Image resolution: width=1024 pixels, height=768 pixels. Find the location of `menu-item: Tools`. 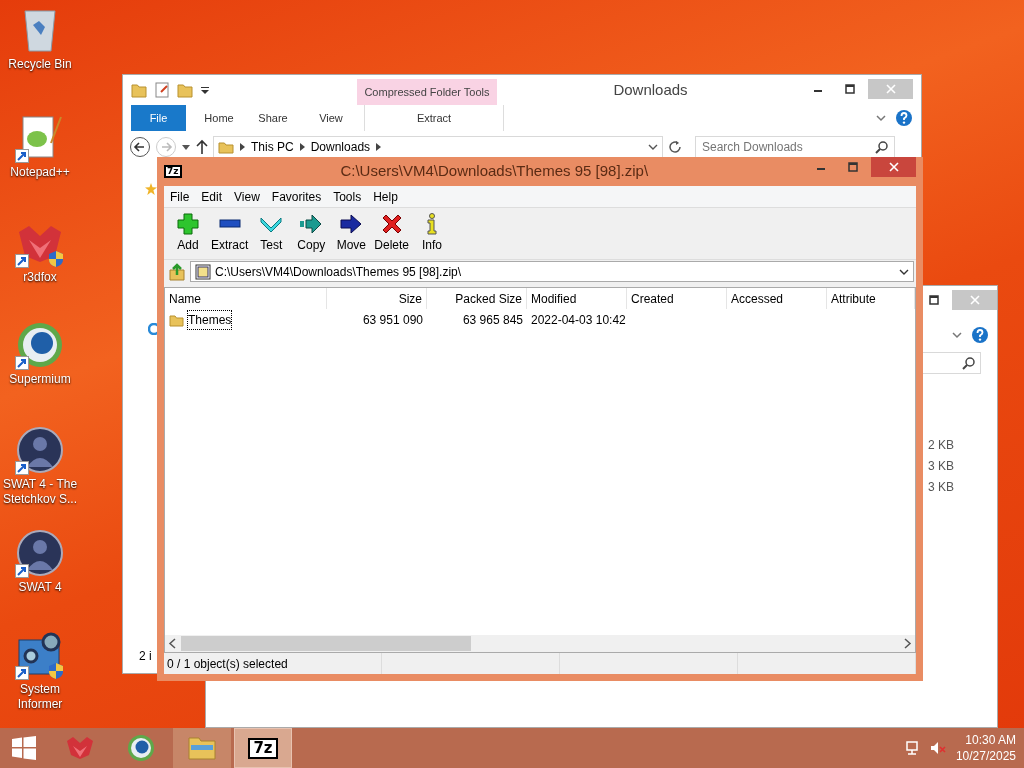

menu-item: Tools is located at coordinates (347, 196).